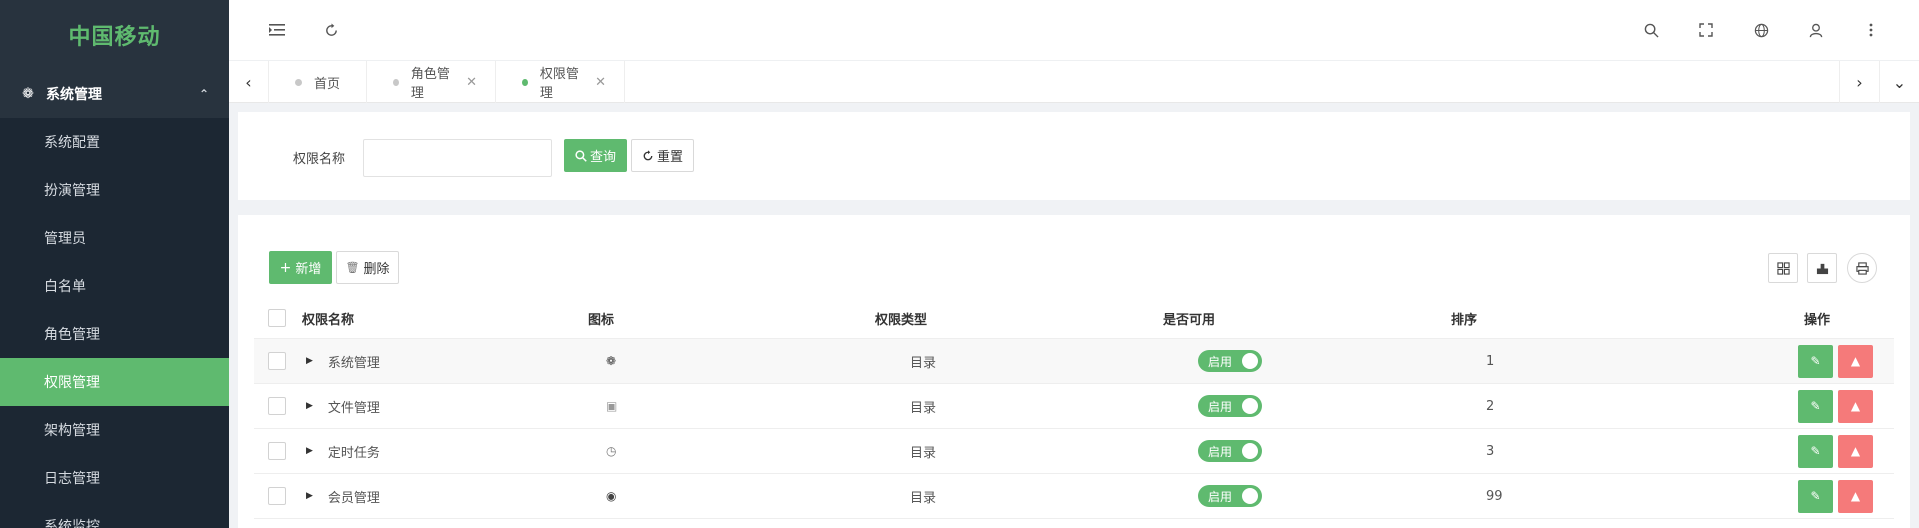 Image resolution: width=1919 pixels, height=528 pixels. What do you see at coordinates (1761, 30) in the screenshot?
I see `globe-icon` at bounding box center [1761, 30].